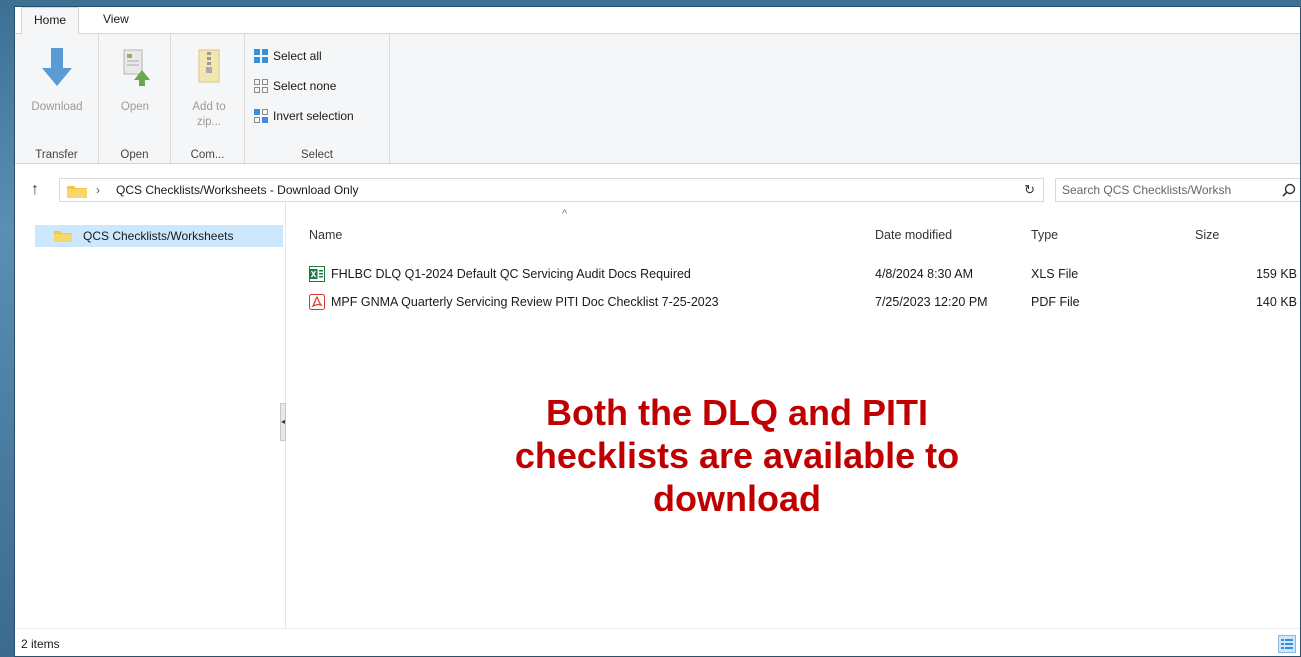  Describe the element at coordinates (317, 274) in the screenshot. I see `excel-icon` at that location.